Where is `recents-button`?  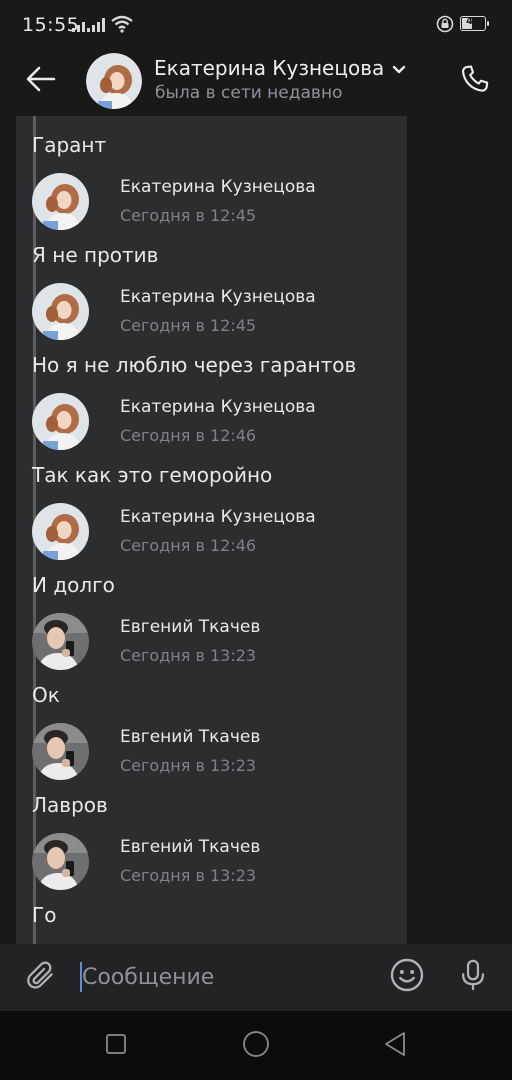 recents-button is located at coordinates (116, 1046).